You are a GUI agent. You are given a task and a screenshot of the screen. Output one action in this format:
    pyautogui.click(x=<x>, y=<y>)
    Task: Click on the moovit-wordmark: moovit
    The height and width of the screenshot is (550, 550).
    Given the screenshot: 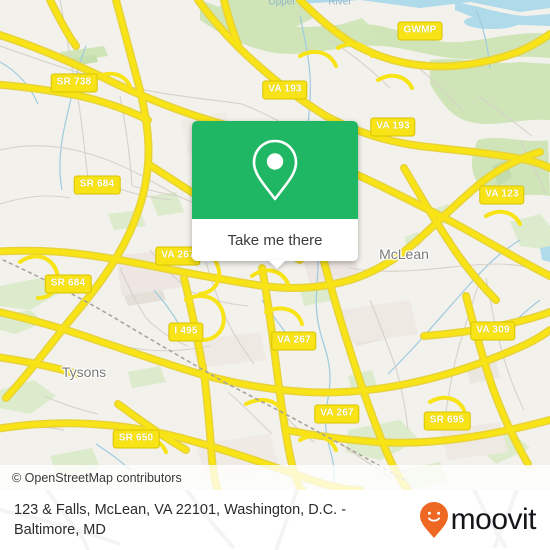 What is the action you would take?
    pyautogui.click(x=493, y=519)
    